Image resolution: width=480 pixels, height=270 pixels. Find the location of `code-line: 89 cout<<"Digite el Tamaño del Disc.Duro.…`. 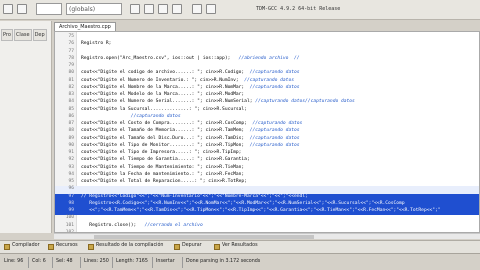

code-line: 89 cout<<"Digite el Tamaño del Disc.Duro.… is located at coordinates (267, 139).